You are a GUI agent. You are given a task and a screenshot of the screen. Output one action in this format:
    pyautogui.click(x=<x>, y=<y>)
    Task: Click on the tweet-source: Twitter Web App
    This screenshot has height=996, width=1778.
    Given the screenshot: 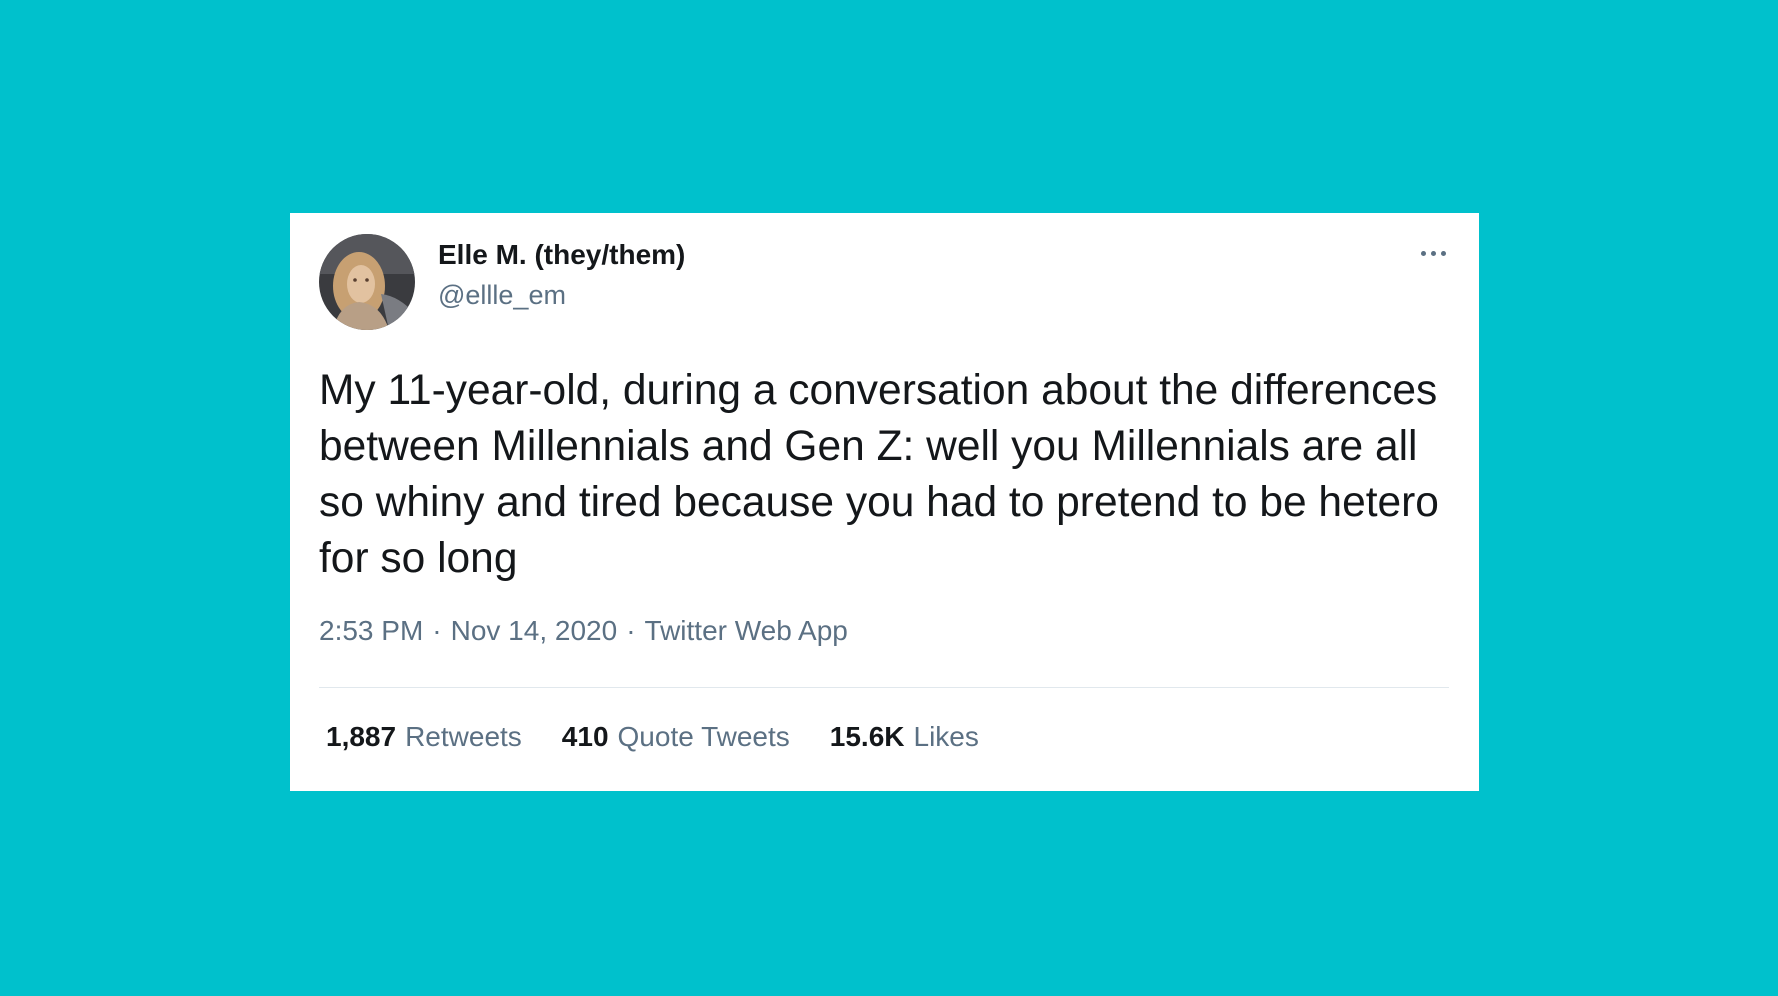 What is the action you would take?
    pyautogui.click(x=746, y=630)
    